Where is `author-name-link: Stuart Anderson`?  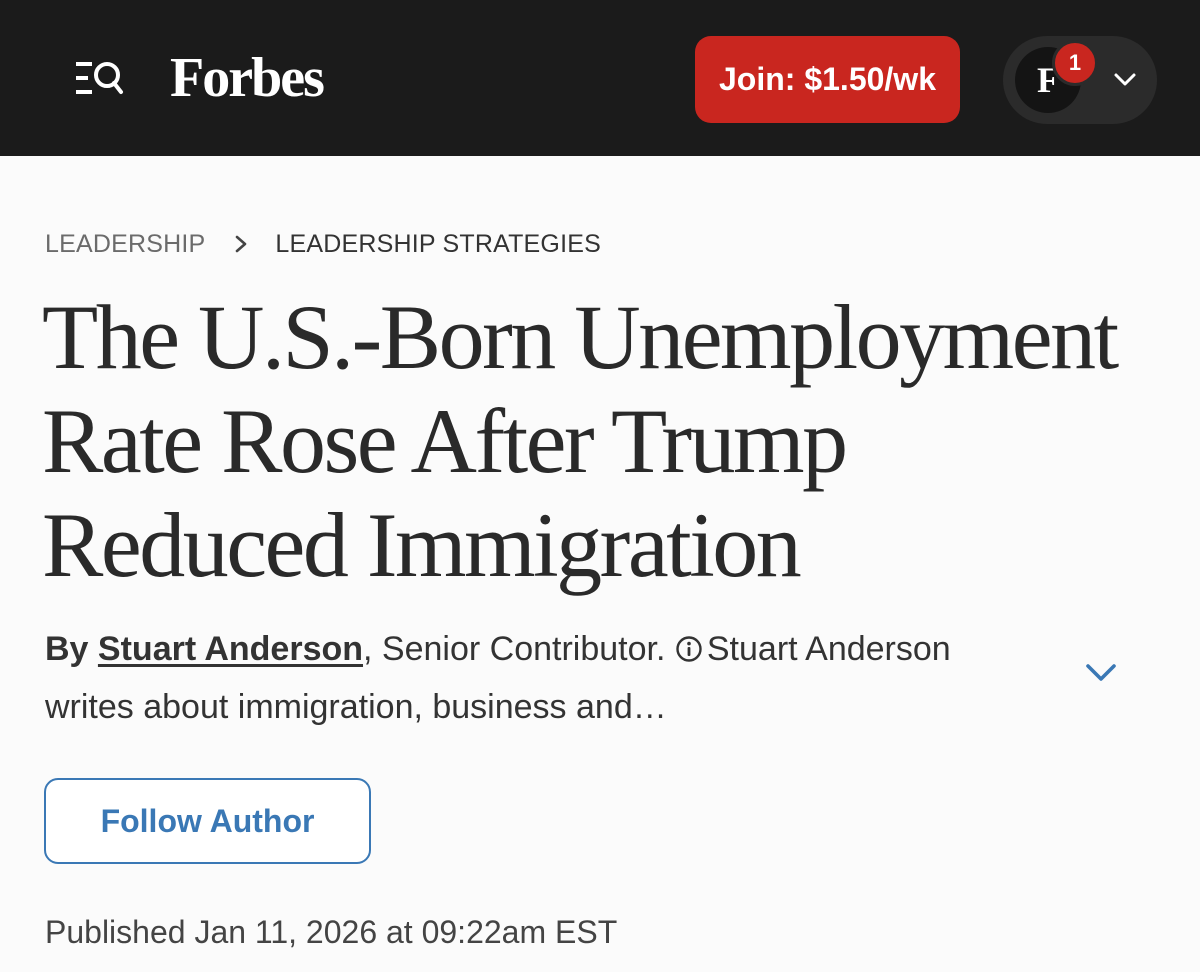 author-name-link: Stuart Anderson is located at coordinates (230, 649).